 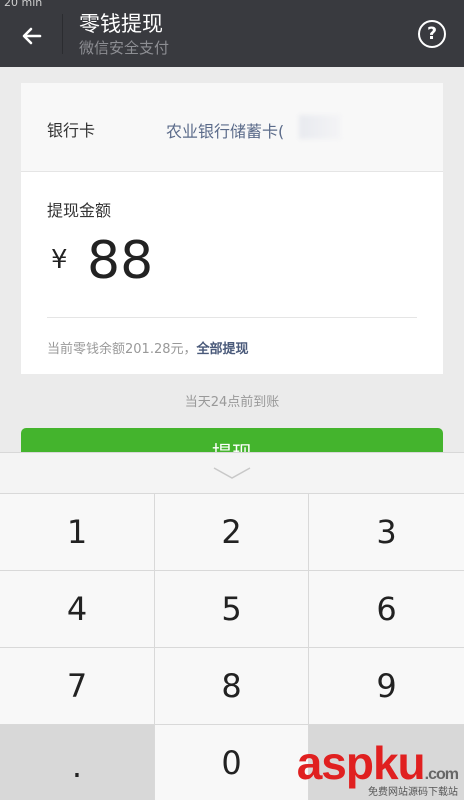 What do you see at coordinates (62, 34) in the screenshot?
I see `header-divider` at bounding box center [62, 34].